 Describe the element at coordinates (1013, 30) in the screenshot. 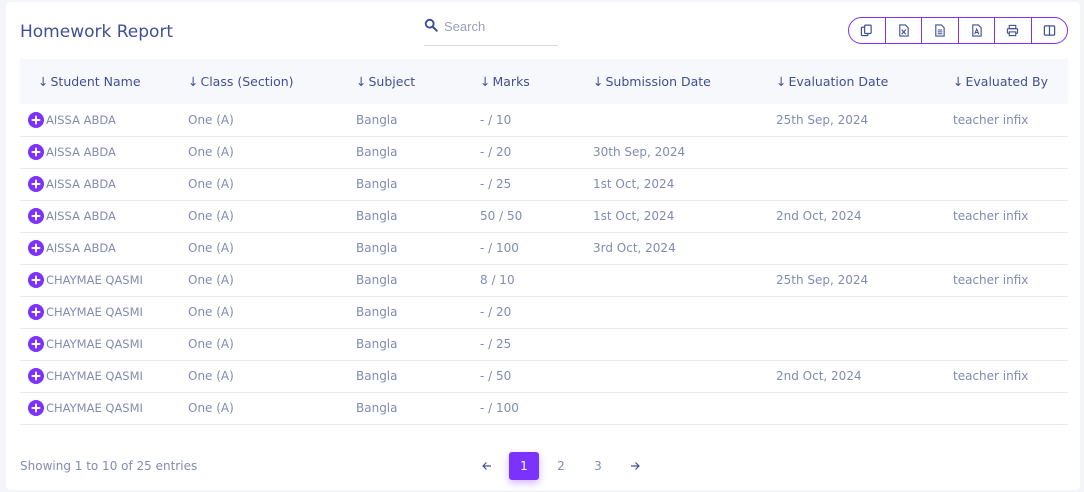

I see `print-button` at that location.